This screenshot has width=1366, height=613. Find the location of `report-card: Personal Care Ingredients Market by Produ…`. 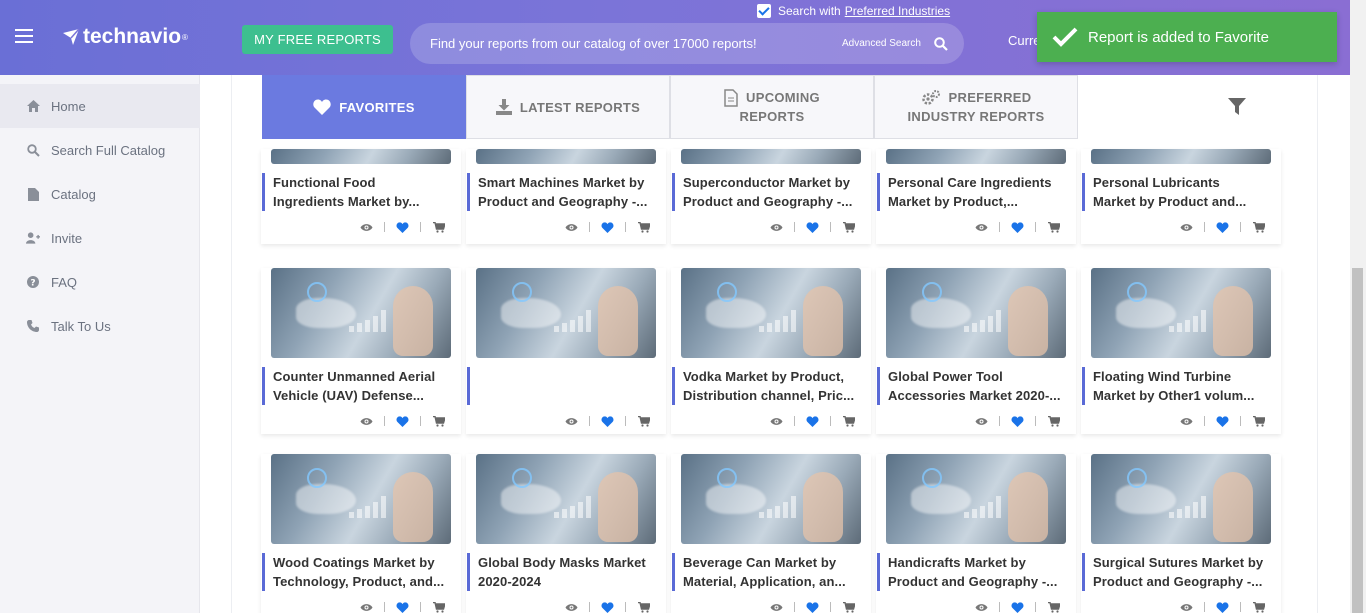

report-card: Personal Care Ingredients Market by Produ… is located at coordinates (976, 196).